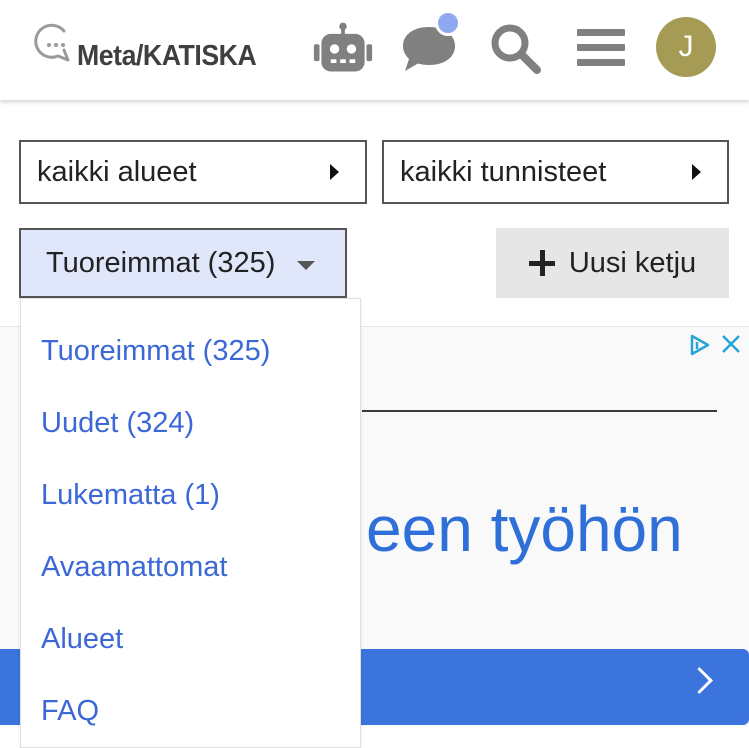  I want to click on menu-item-latest: Tuoreimmat (325), so click(155, 351).